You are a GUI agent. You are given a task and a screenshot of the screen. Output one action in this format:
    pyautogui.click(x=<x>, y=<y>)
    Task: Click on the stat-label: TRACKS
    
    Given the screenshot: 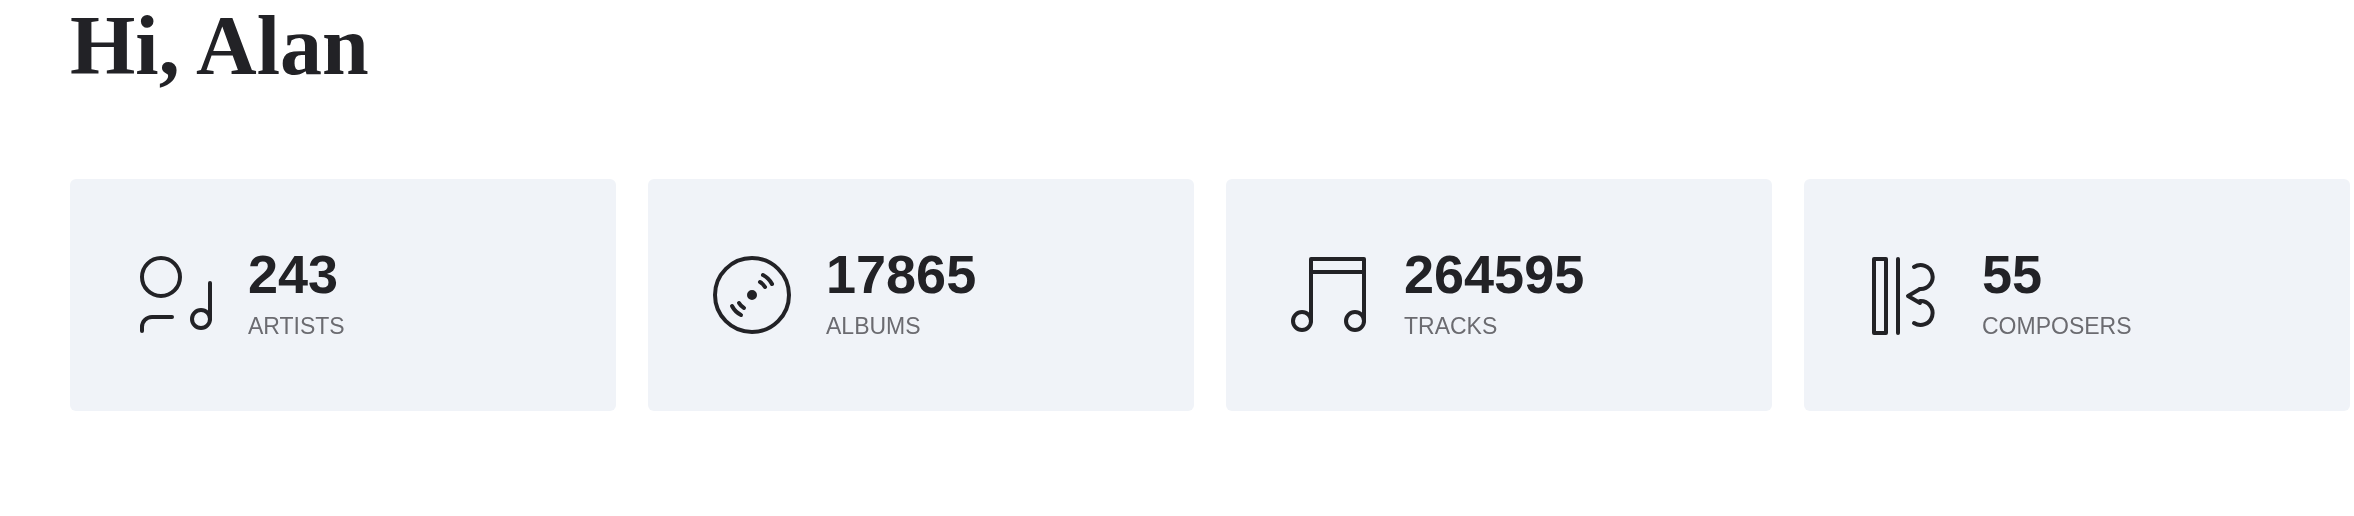 What is the action you would take?
    pyautogui.click(x=1451, y=326)
    